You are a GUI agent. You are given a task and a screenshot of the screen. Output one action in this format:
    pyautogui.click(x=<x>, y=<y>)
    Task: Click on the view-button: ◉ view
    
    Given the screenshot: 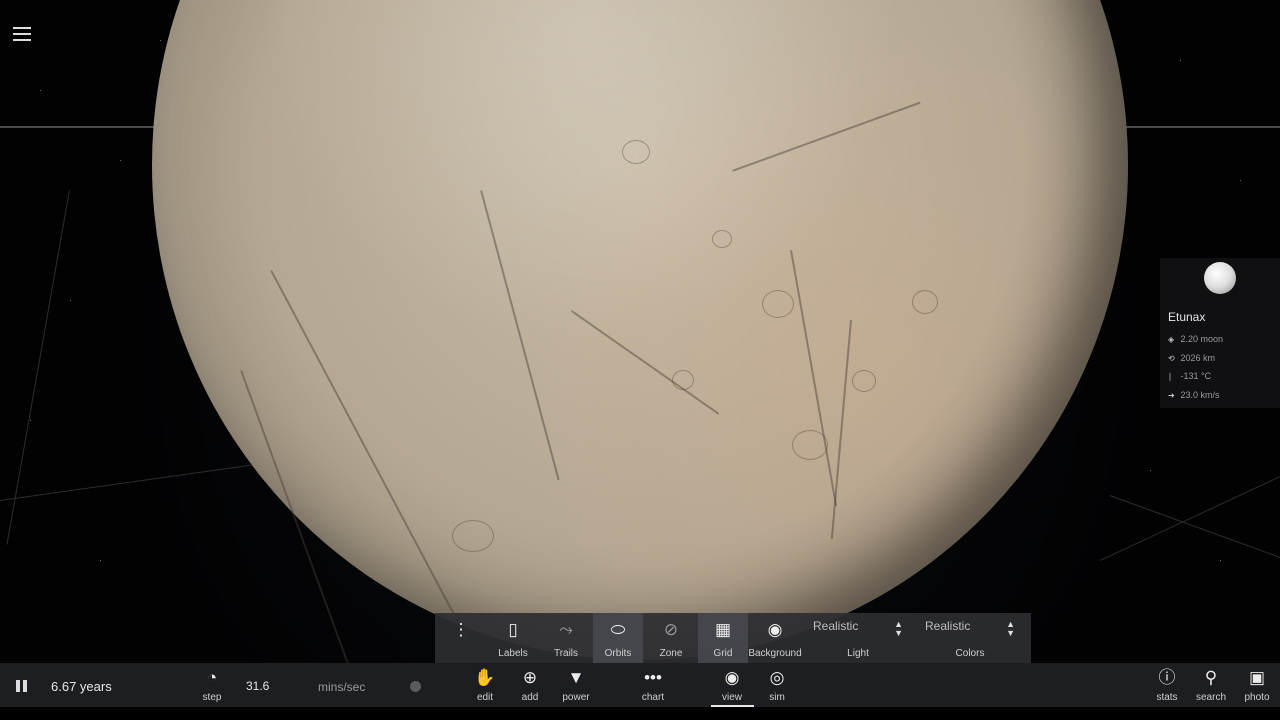 What is the action you would take?
    pyautogui.click(x=732, y=685)
    